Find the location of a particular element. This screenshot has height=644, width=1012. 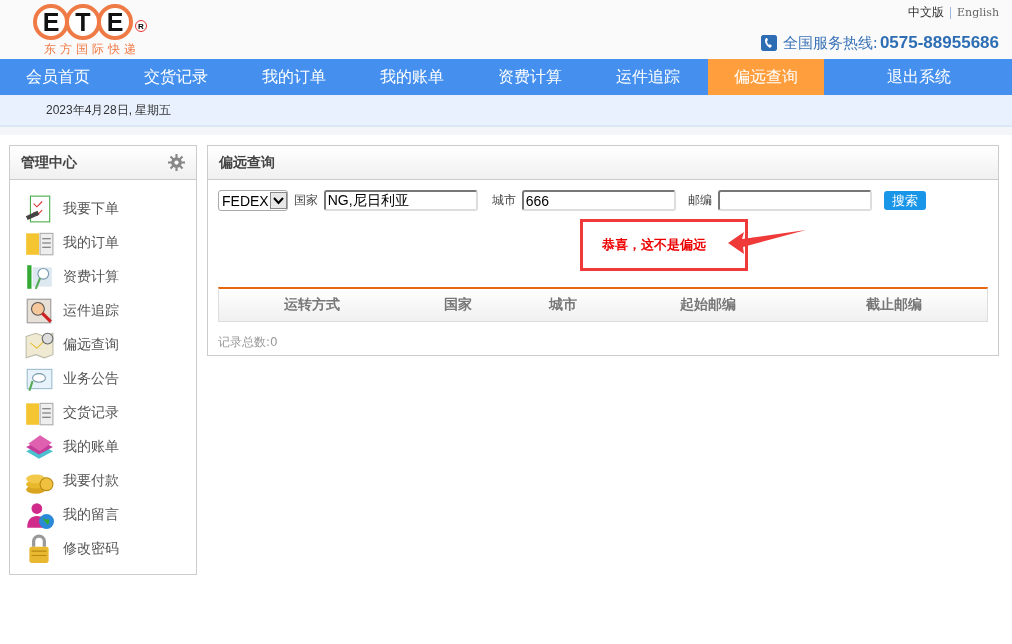

sidebar-link: 业务公告 is located at coordinates (91, 379).